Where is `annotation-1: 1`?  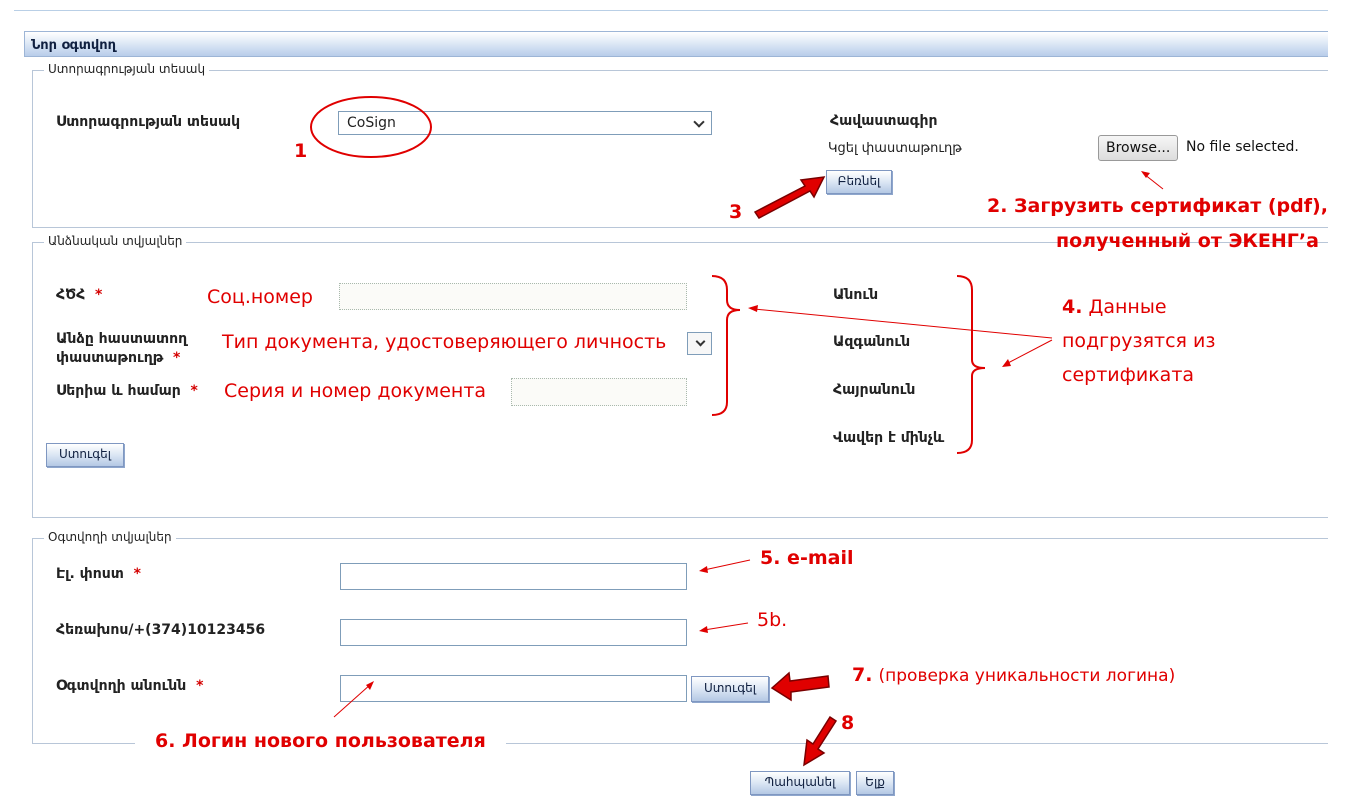
annotation-1: 1 is located at coordinates (301, 151).